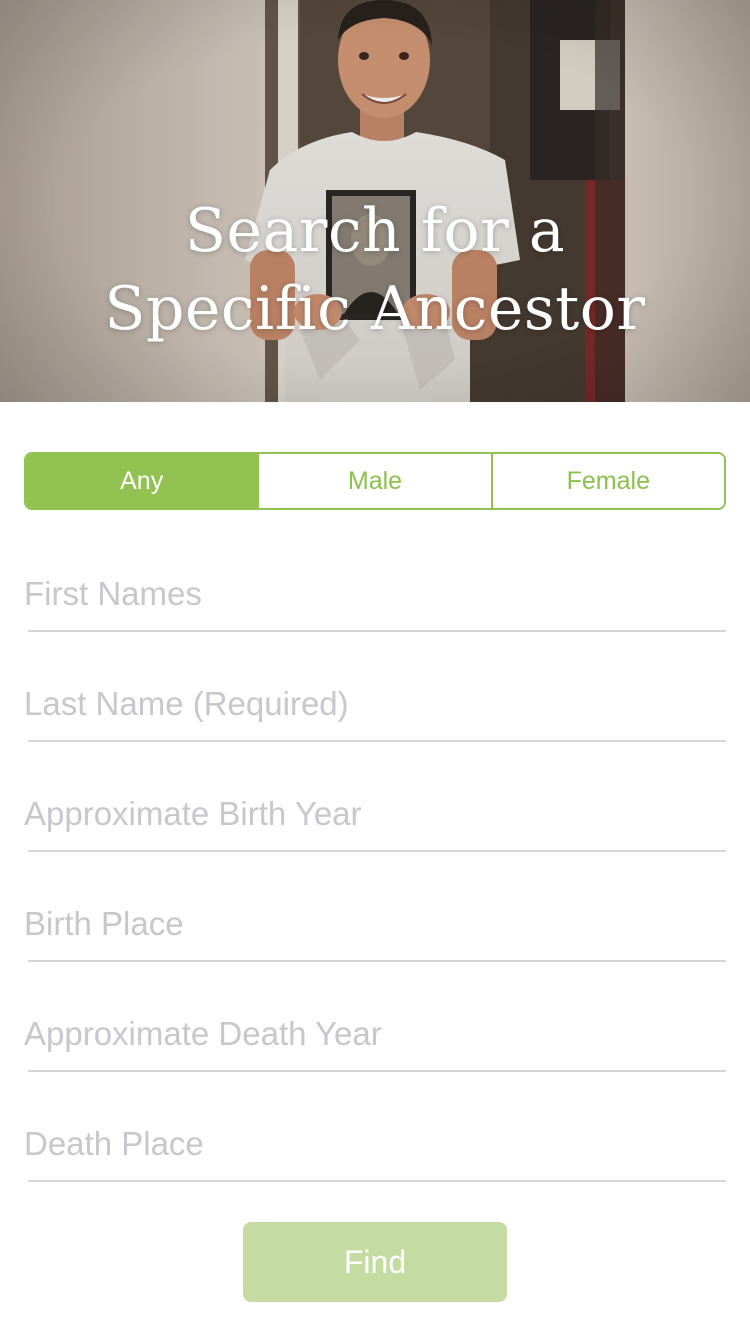 Image resolution: width=750 pixels, height=1334 pixels. I want to click on death-year-field-row, so click(375, 1037).